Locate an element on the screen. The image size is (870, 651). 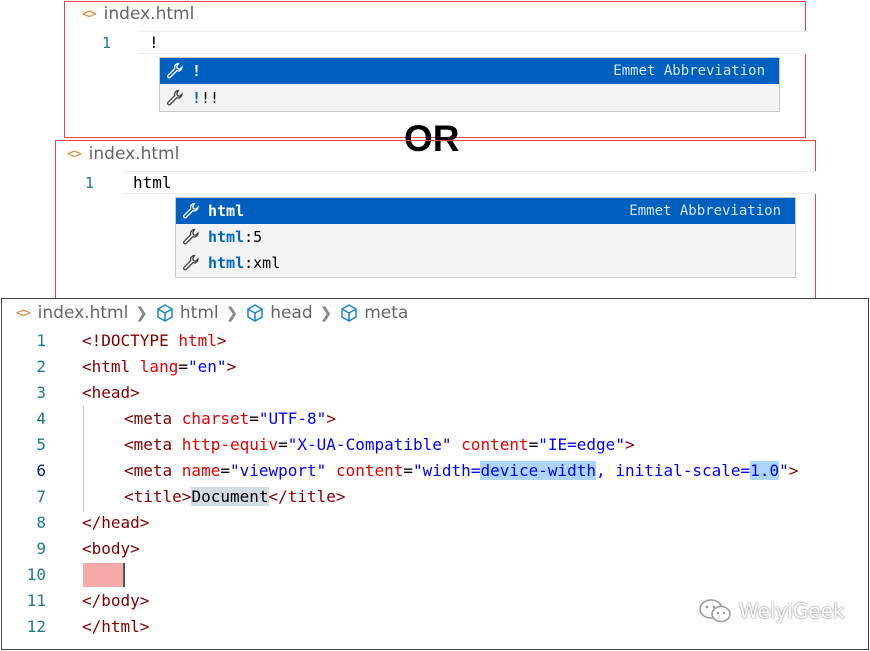
suggestion-item: html :xml is located at coordinates (485, 263).